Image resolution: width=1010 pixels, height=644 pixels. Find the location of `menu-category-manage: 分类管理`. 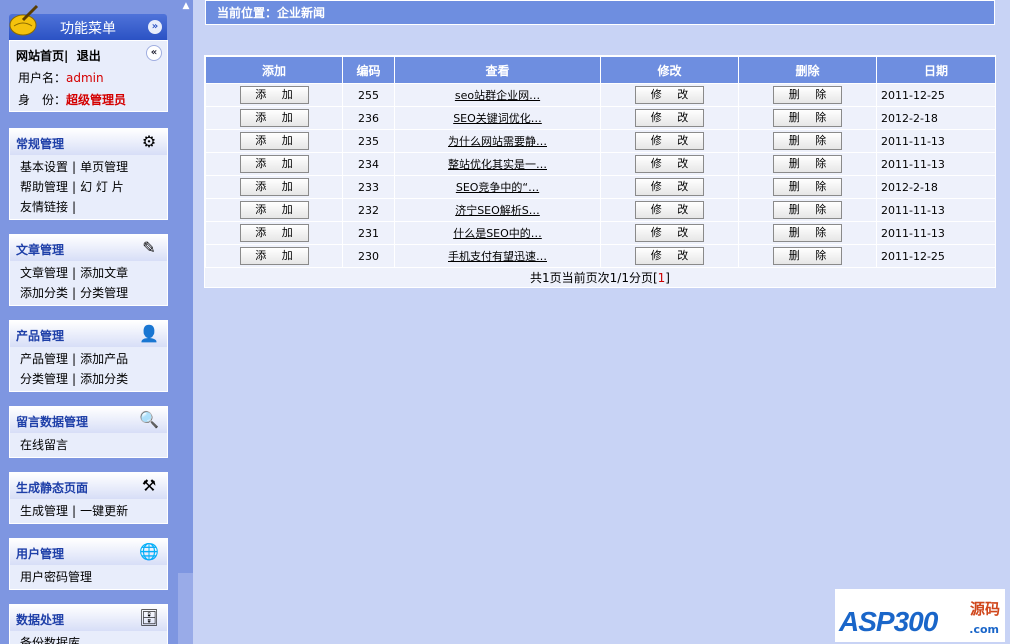

menu-category-manage: 分类管理 is located at coordinates (104, 293).